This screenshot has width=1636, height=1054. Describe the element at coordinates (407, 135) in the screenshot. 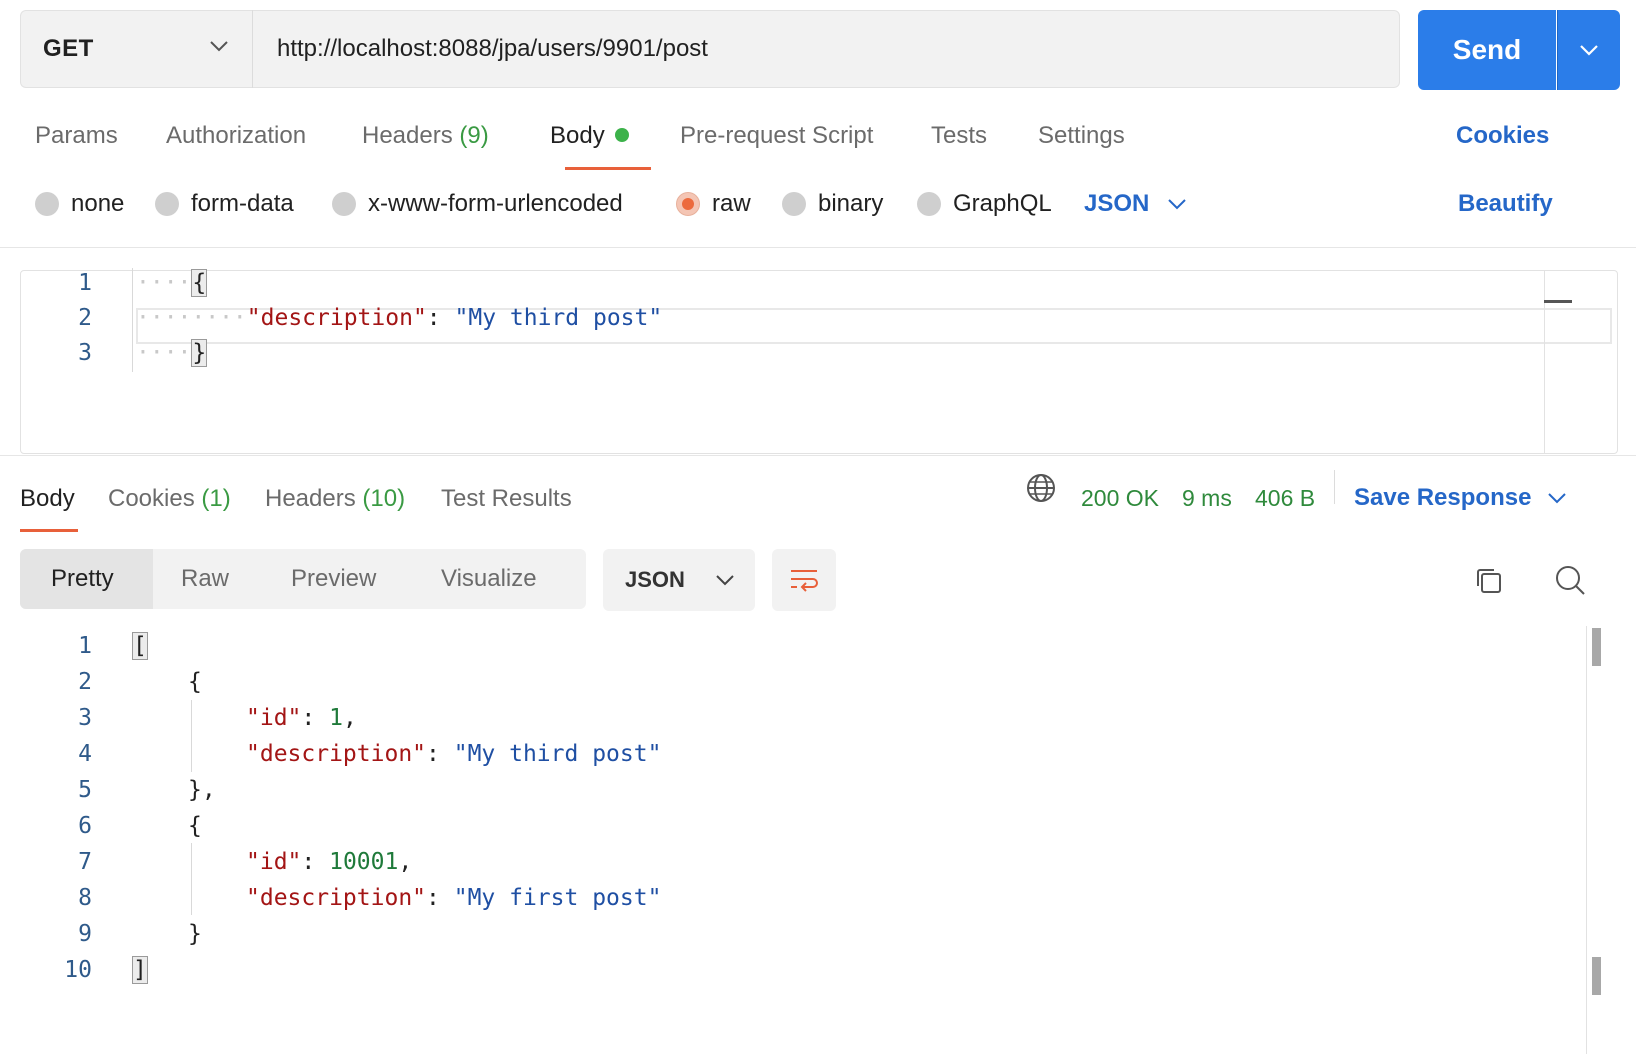

I see `tab-headers-label: Headers` at that location.